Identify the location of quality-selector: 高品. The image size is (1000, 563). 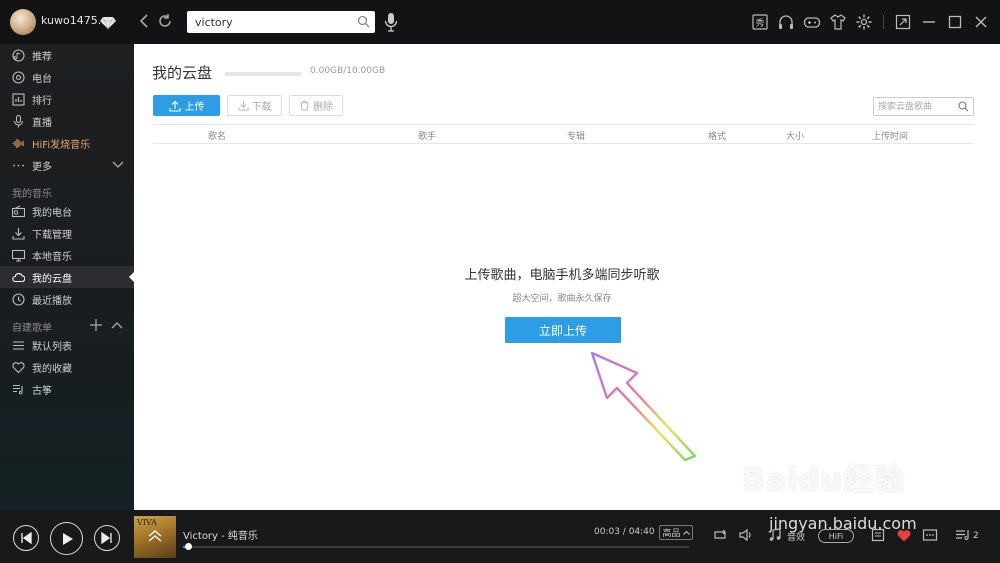
(676, 532).